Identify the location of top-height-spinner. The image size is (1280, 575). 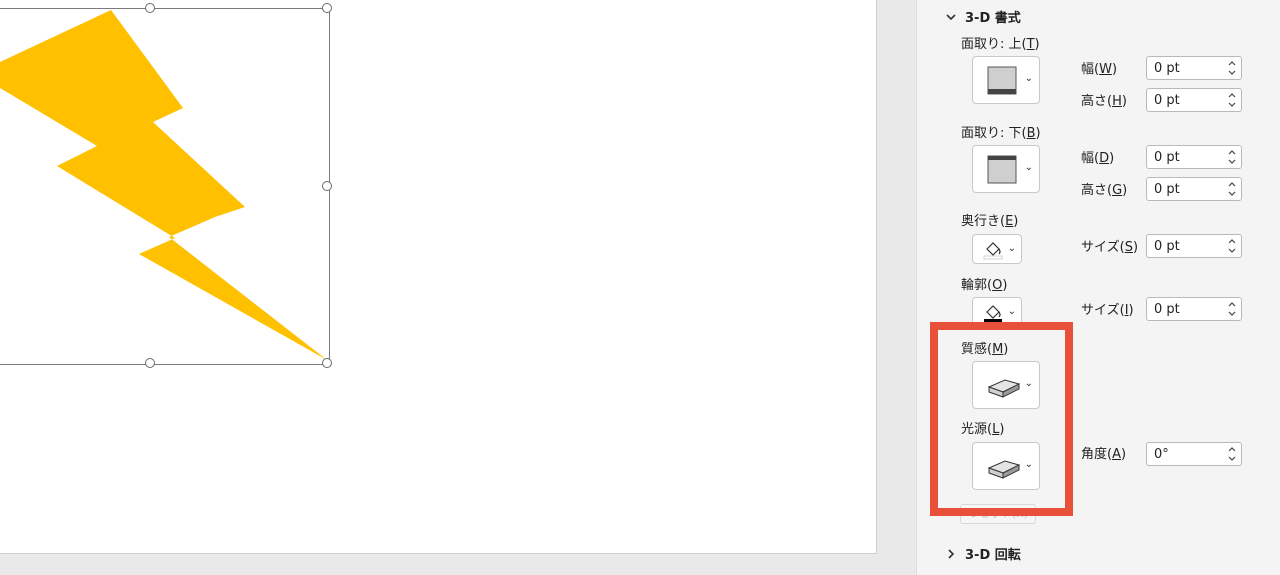
(1194, 100).